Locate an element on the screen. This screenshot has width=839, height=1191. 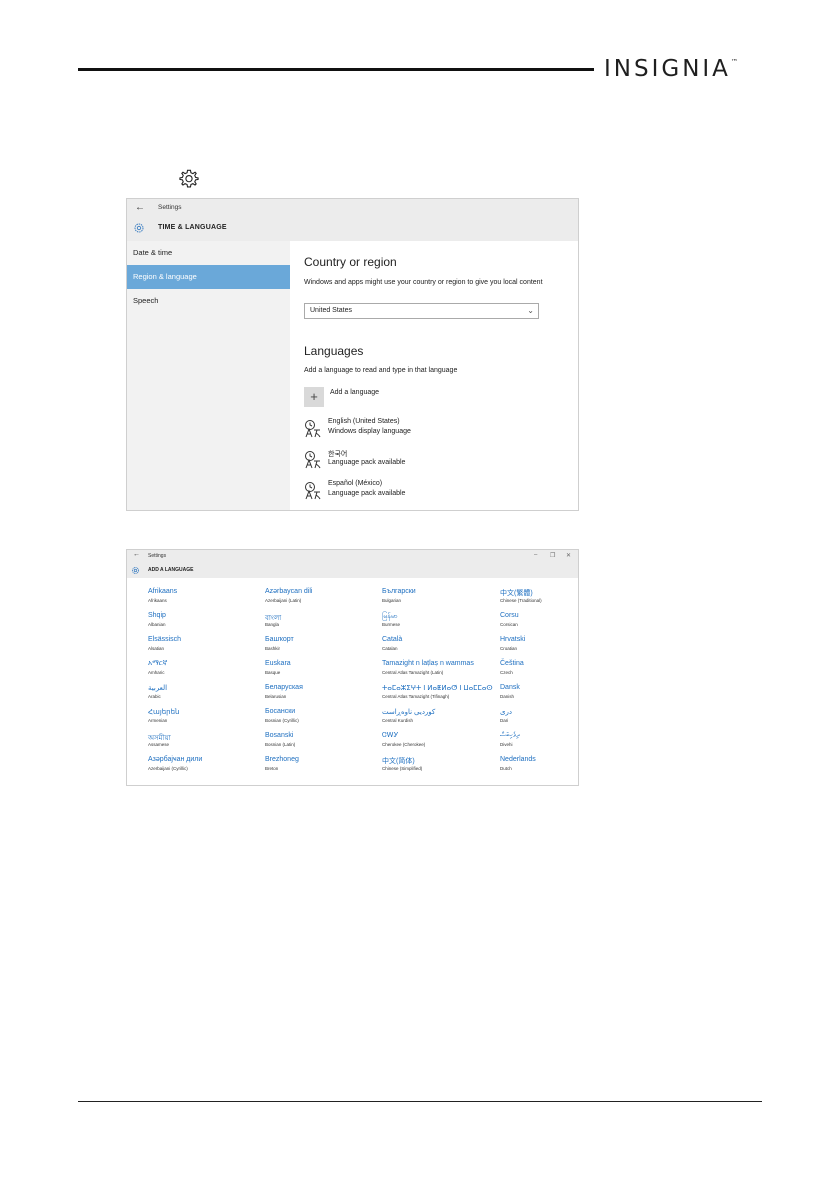
language-english-name: Central Atlas Tamazight (Latin) is located at coordinates (413, 672).